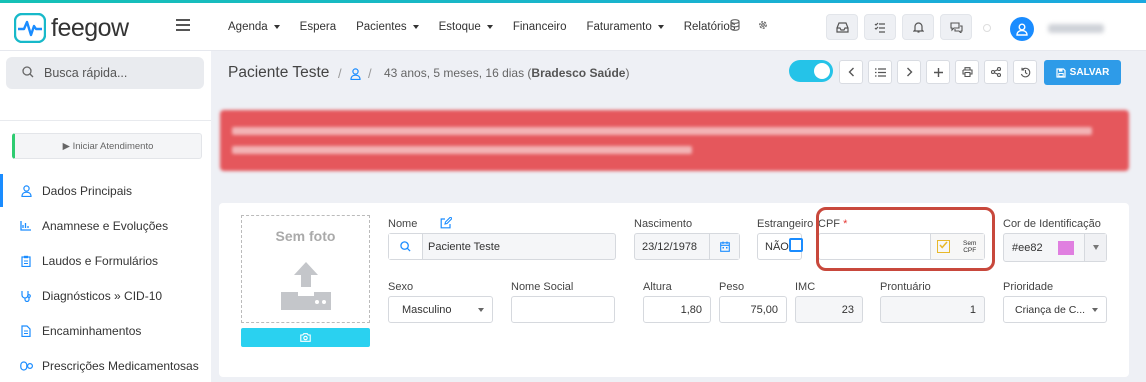 The height and width of the screenshot is (382, 1146). Describe the element at coordinates (687, 246) in the screenshot. I see `nascimento-field: 23/12/1978` at that location.